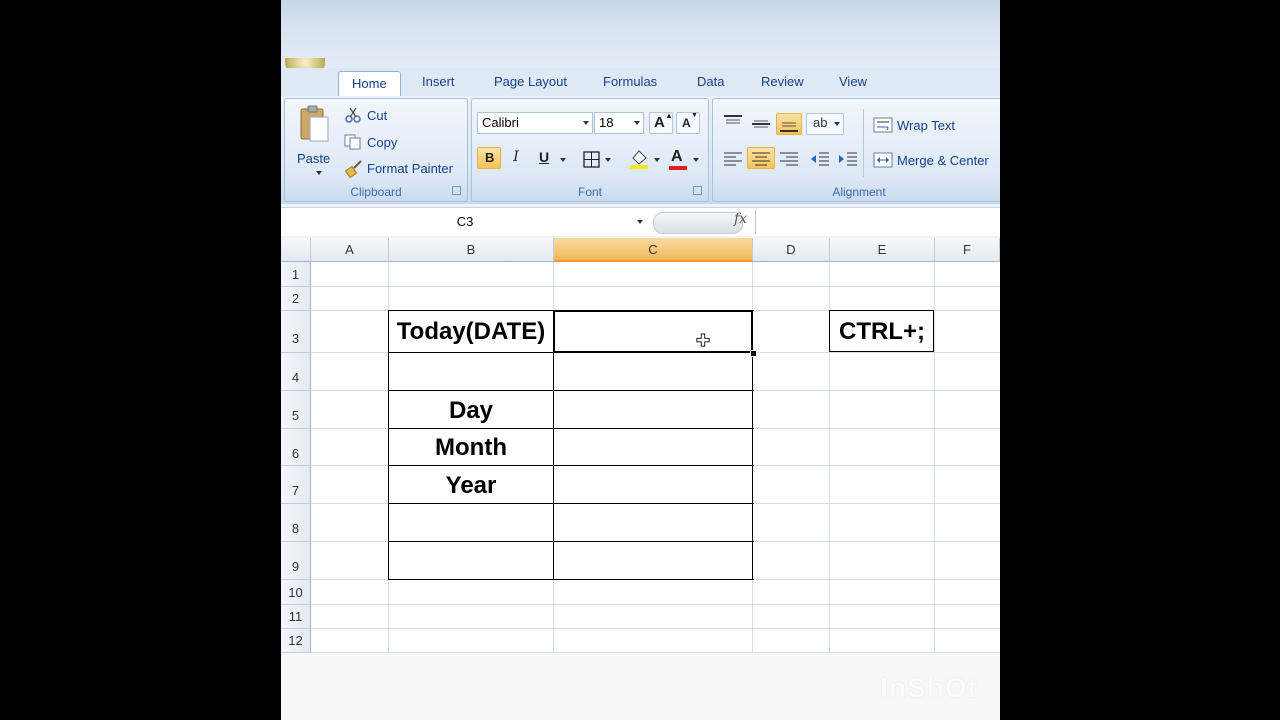  Describe the element at coordinates (640, 686) in the screenshot. I see `below-grid-area: InShOt` at that location.